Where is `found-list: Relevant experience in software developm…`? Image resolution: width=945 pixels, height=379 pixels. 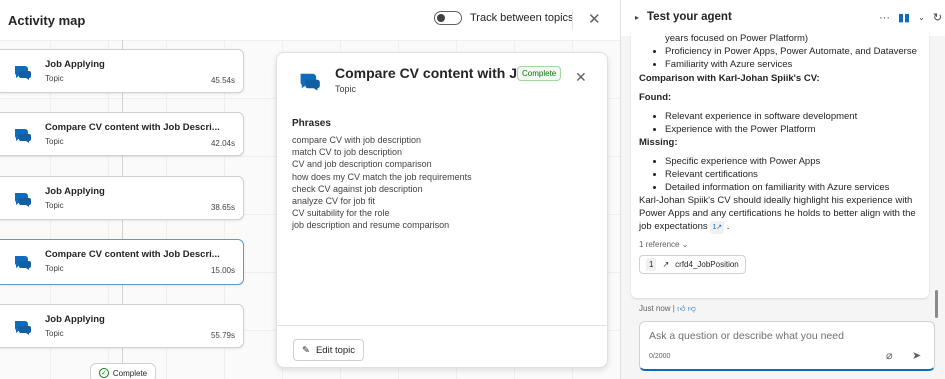
found-list: Relevant experience in software developm… is located at coordinates (789, 123).